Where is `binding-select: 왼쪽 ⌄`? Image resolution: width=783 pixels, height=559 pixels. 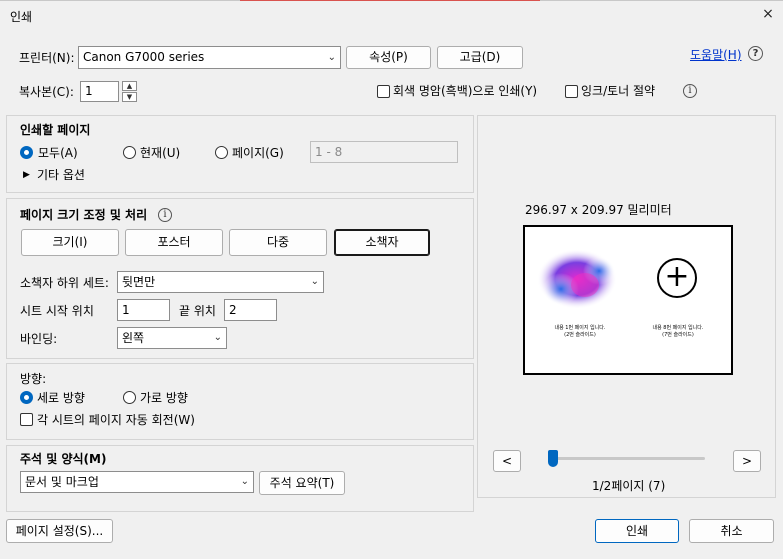
binding-select: 왼쪽 ⌄ is located at coordinates (172, 338).